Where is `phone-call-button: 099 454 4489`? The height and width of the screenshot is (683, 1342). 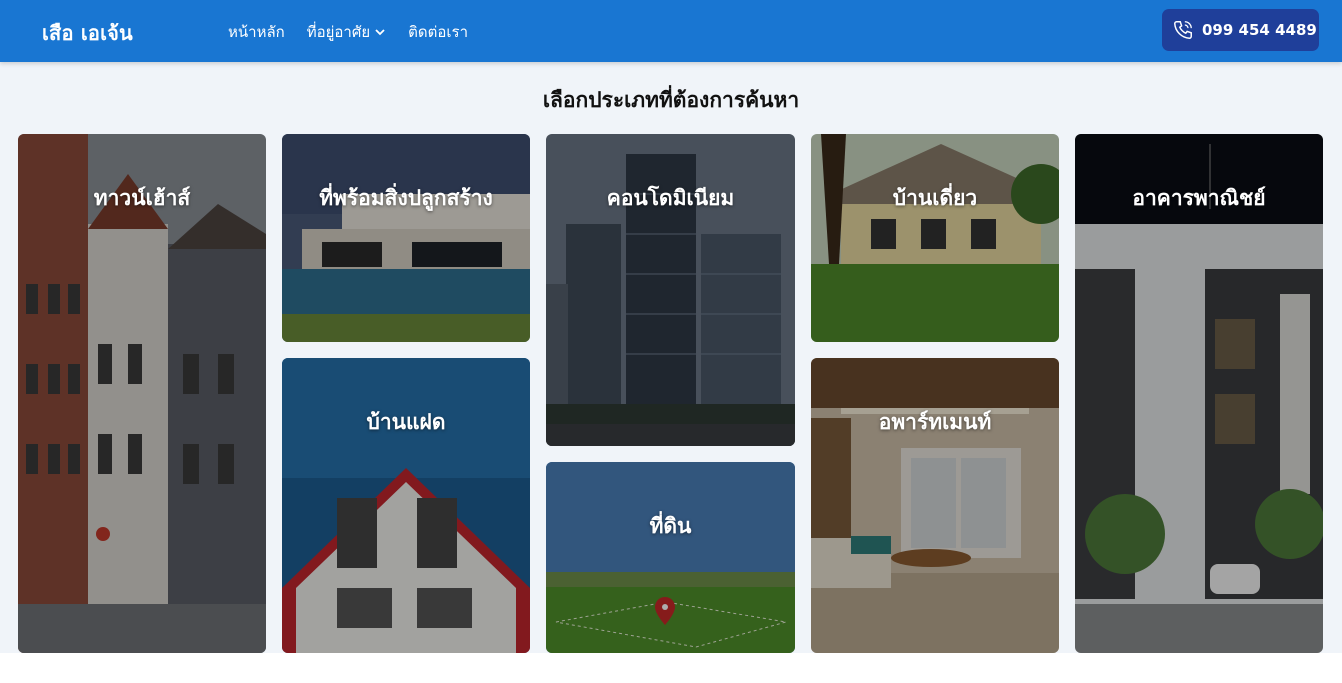 phone-call-button: 099 454 4489 is located at coordinates (1240, 30).